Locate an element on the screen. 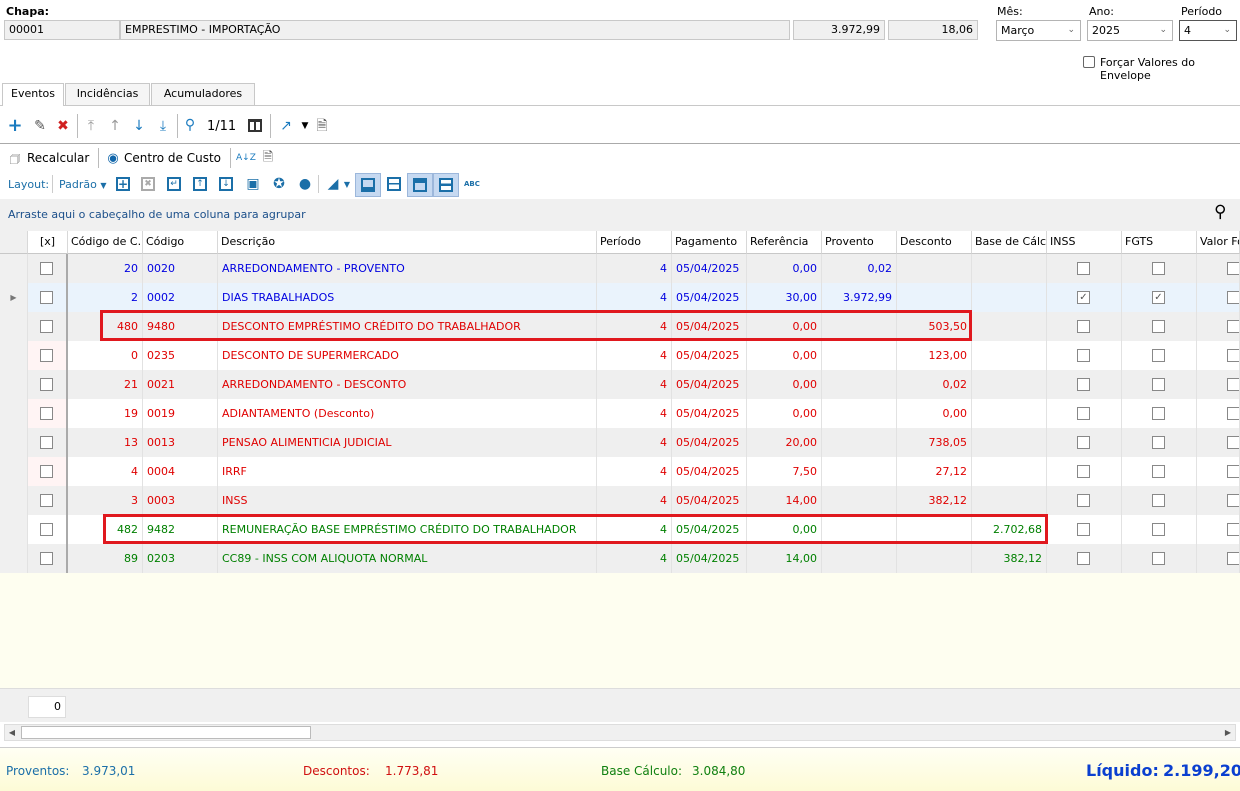  column-header-check-all: [x] is located at coordinates (48, 242).